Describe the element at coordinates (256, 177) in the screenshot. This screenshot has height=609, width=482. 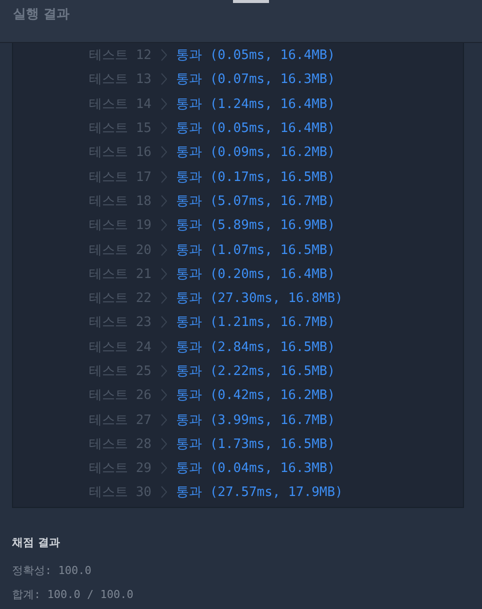
I see `test-result: 통과 (0.17ms, 16.5MB)` at that location.